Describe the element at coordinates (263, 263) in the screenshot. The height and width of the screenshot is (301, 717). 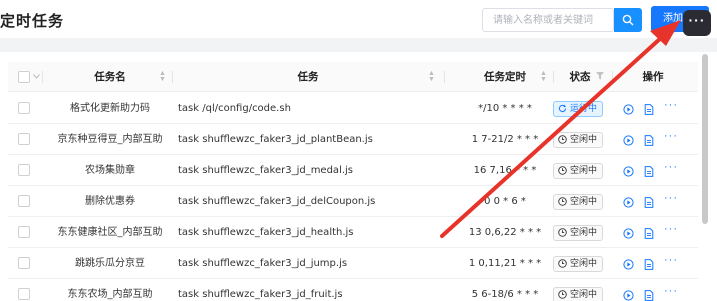
I see `task-command: task shufflewzc_faker3_jd_jump.js` at that location.